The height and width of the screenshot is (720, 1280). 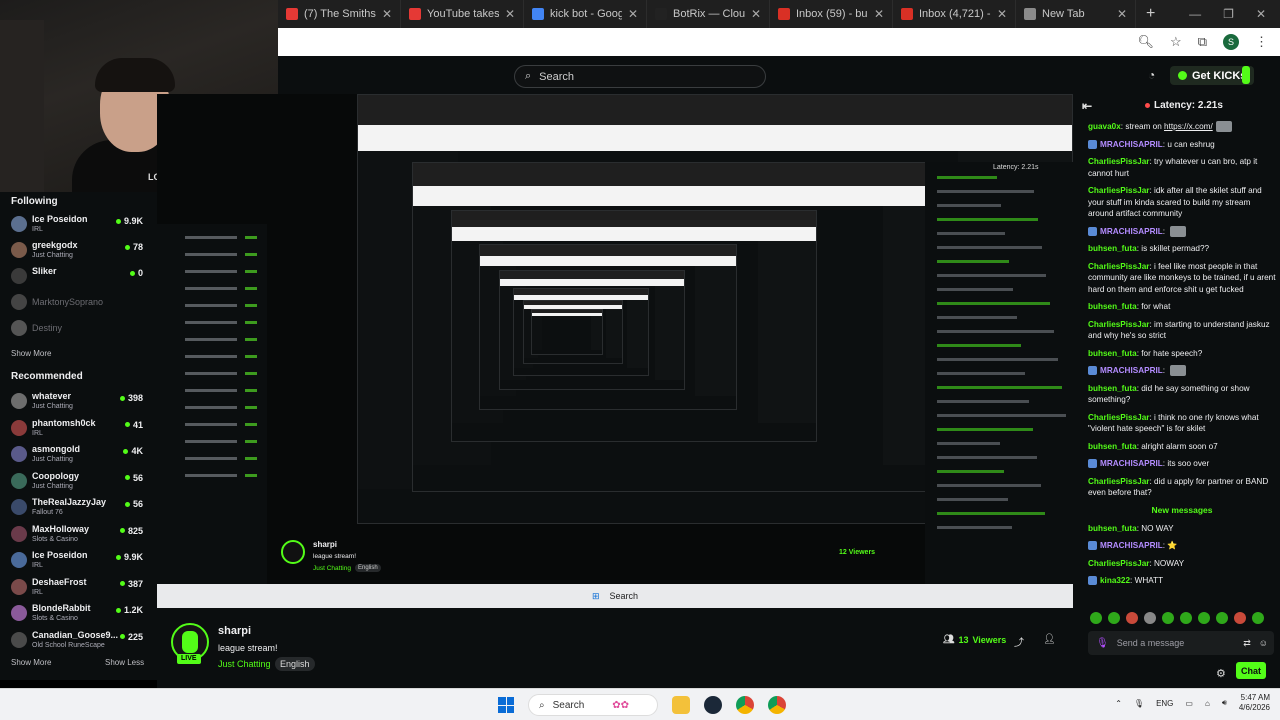 I want to click on add-user-icon: 👤︎, so click(x=1049, y=639).